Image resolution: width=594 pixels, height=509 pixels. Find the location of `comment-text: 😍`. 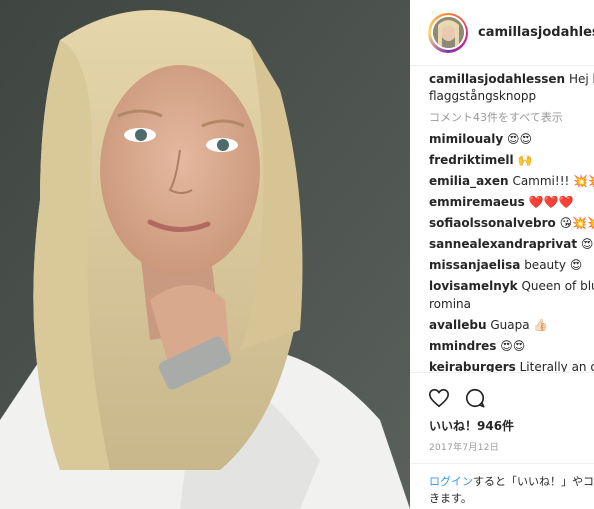

comment-text: 😍 is located at coordinates (587, 244).